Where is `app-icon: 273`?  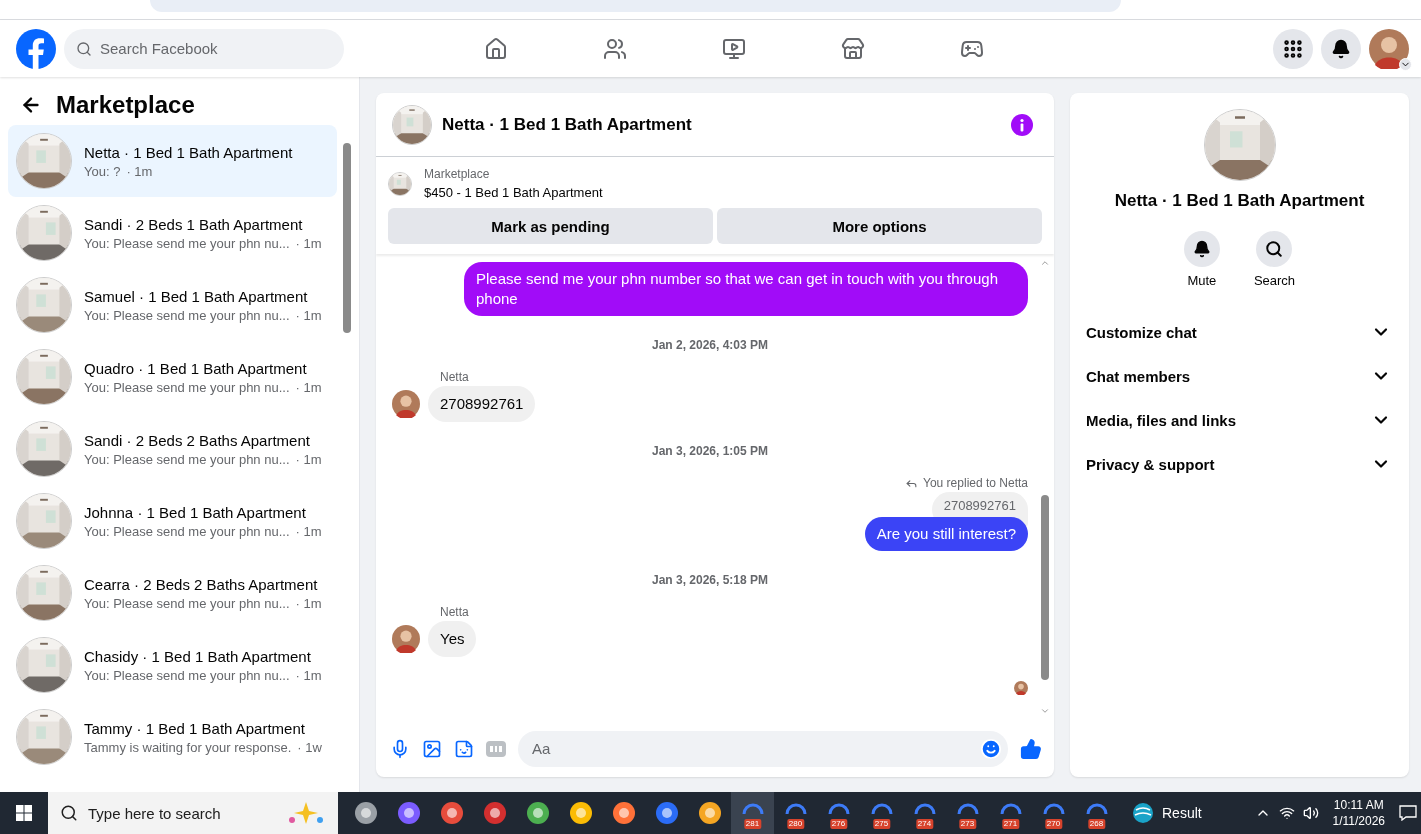 app-icon: 273 is located at coordinates (967, 813).